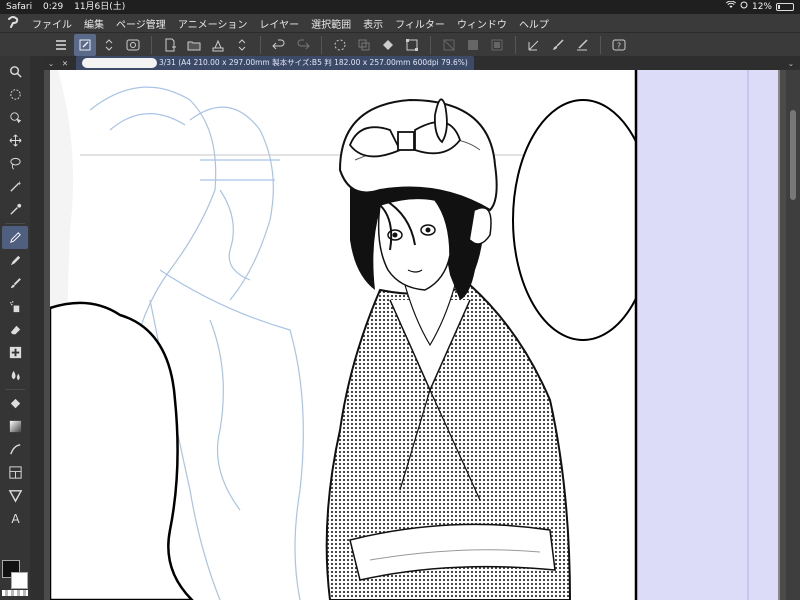  I want to click on sub-tool-strip, so click(37, 328).